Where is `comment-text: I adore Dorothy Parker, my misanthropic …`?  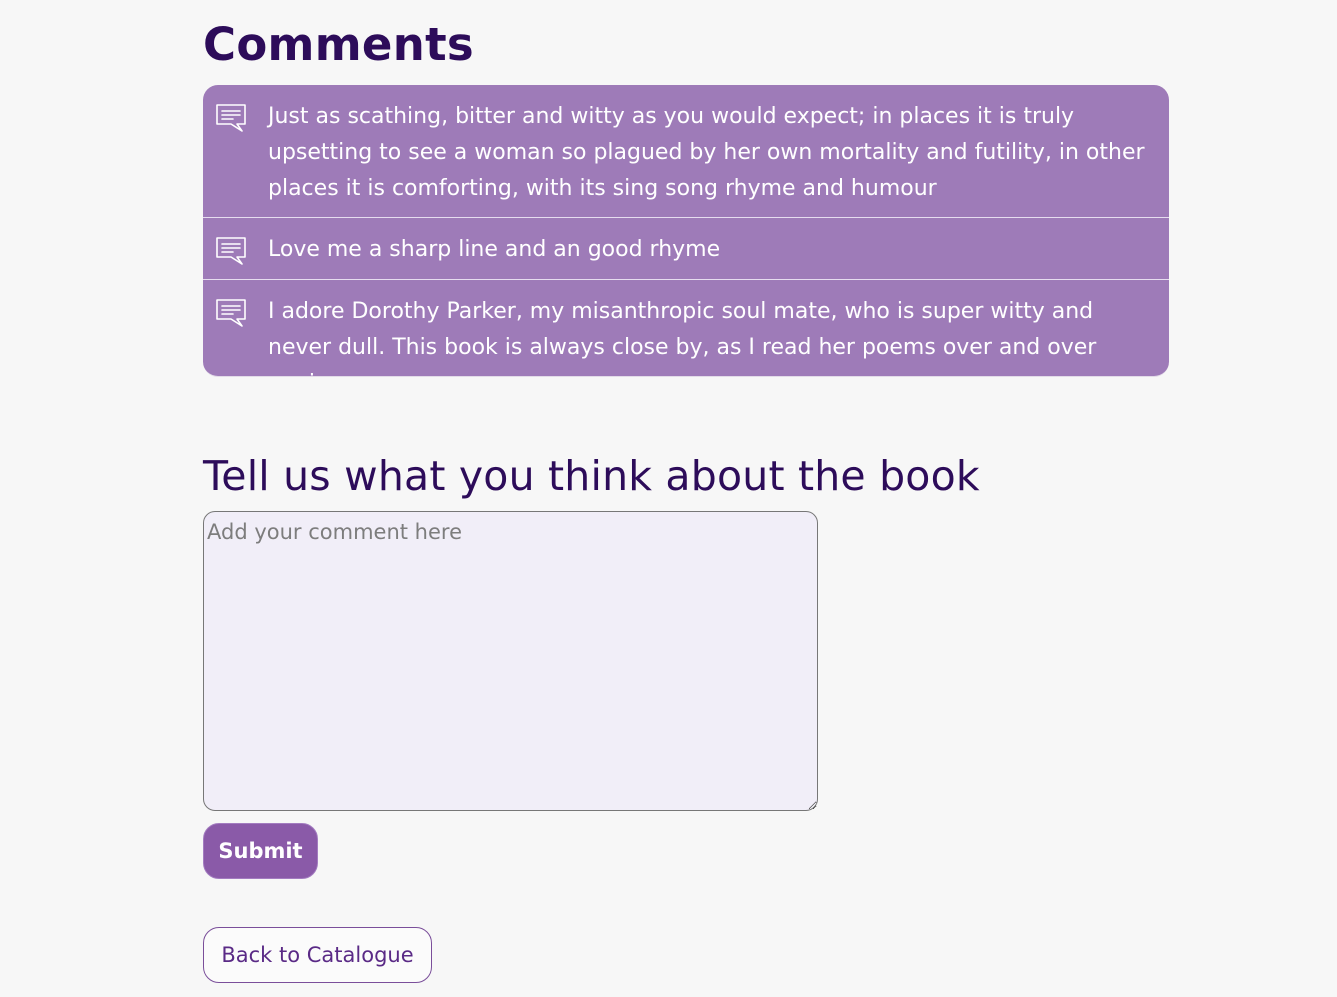
comment-text: I adore Dorothy Parker, my misanthropic … is located at coordinates (682, 337).